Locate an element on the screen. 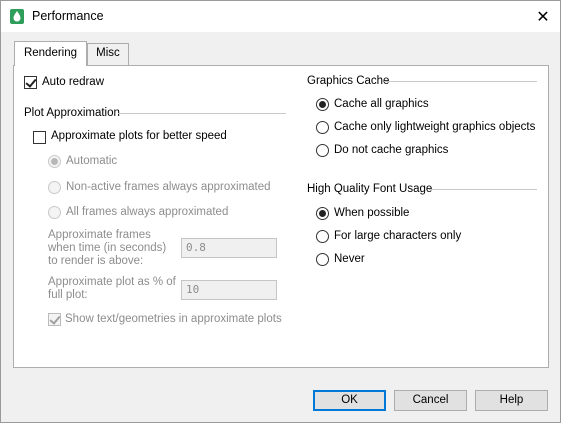 This screenshot has height=423, width=561. app-drop-icon is located at coordinates (17, 16).